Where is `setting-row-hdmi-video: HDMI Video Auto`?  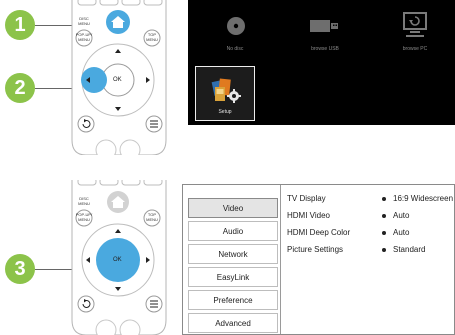 setting-row-hdmi-video: HDMI Video Auto is located at coordinates (371, 216).